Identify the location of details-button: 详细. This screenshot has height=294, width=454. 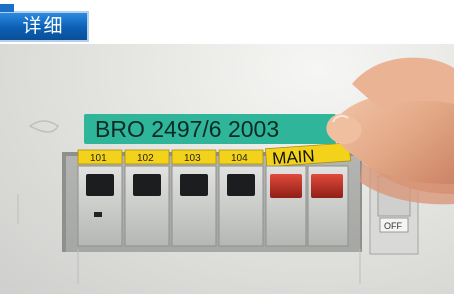
(44, 23).